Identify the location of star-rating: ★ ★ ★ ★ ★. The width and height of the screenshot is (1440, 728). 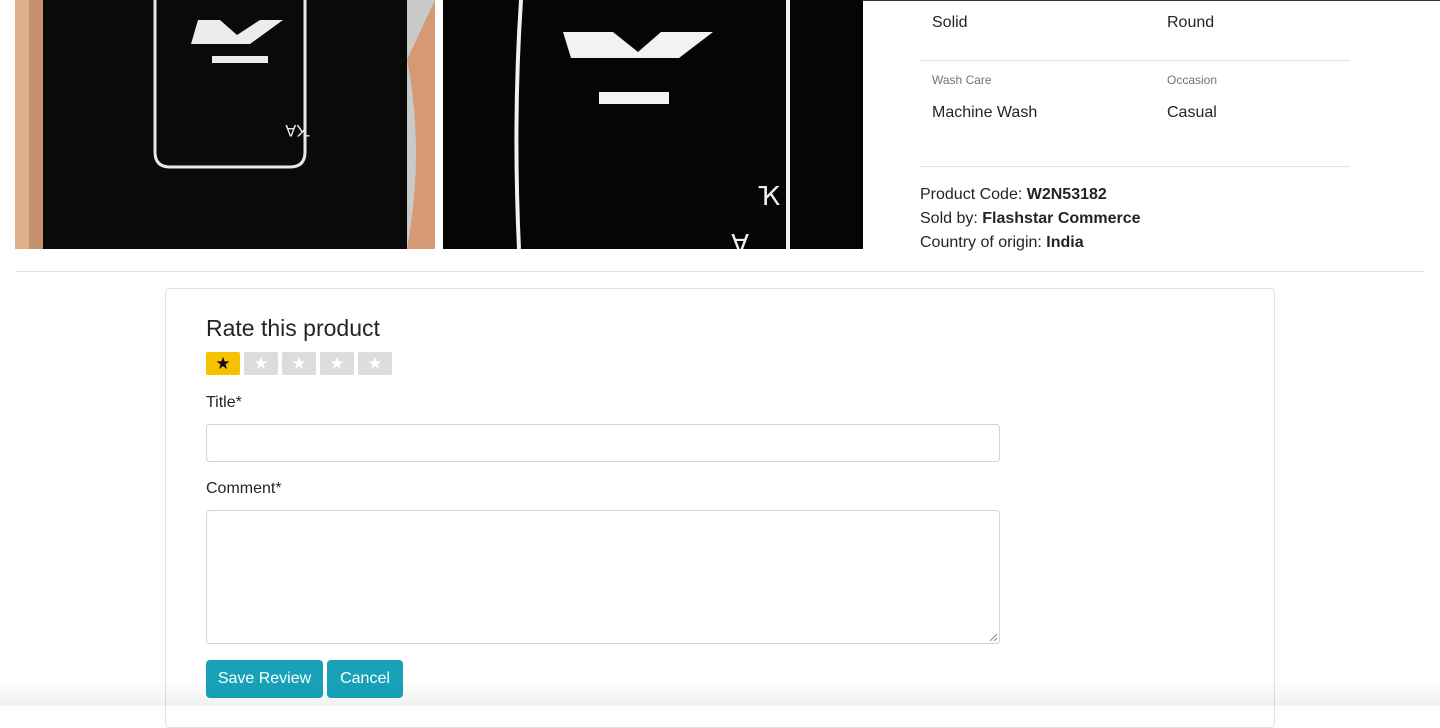
(299, 363).